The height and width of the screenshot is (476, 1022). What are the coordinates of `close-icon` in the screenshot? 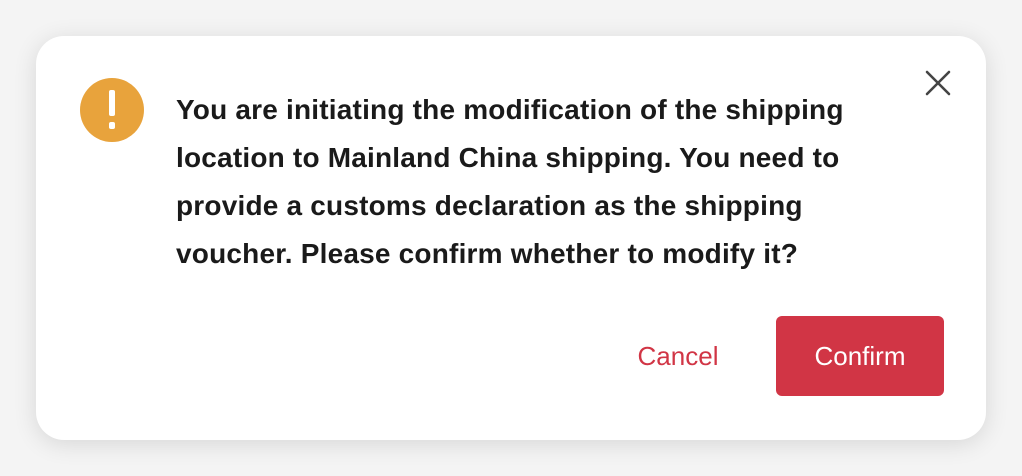 It's located at (938, 83).